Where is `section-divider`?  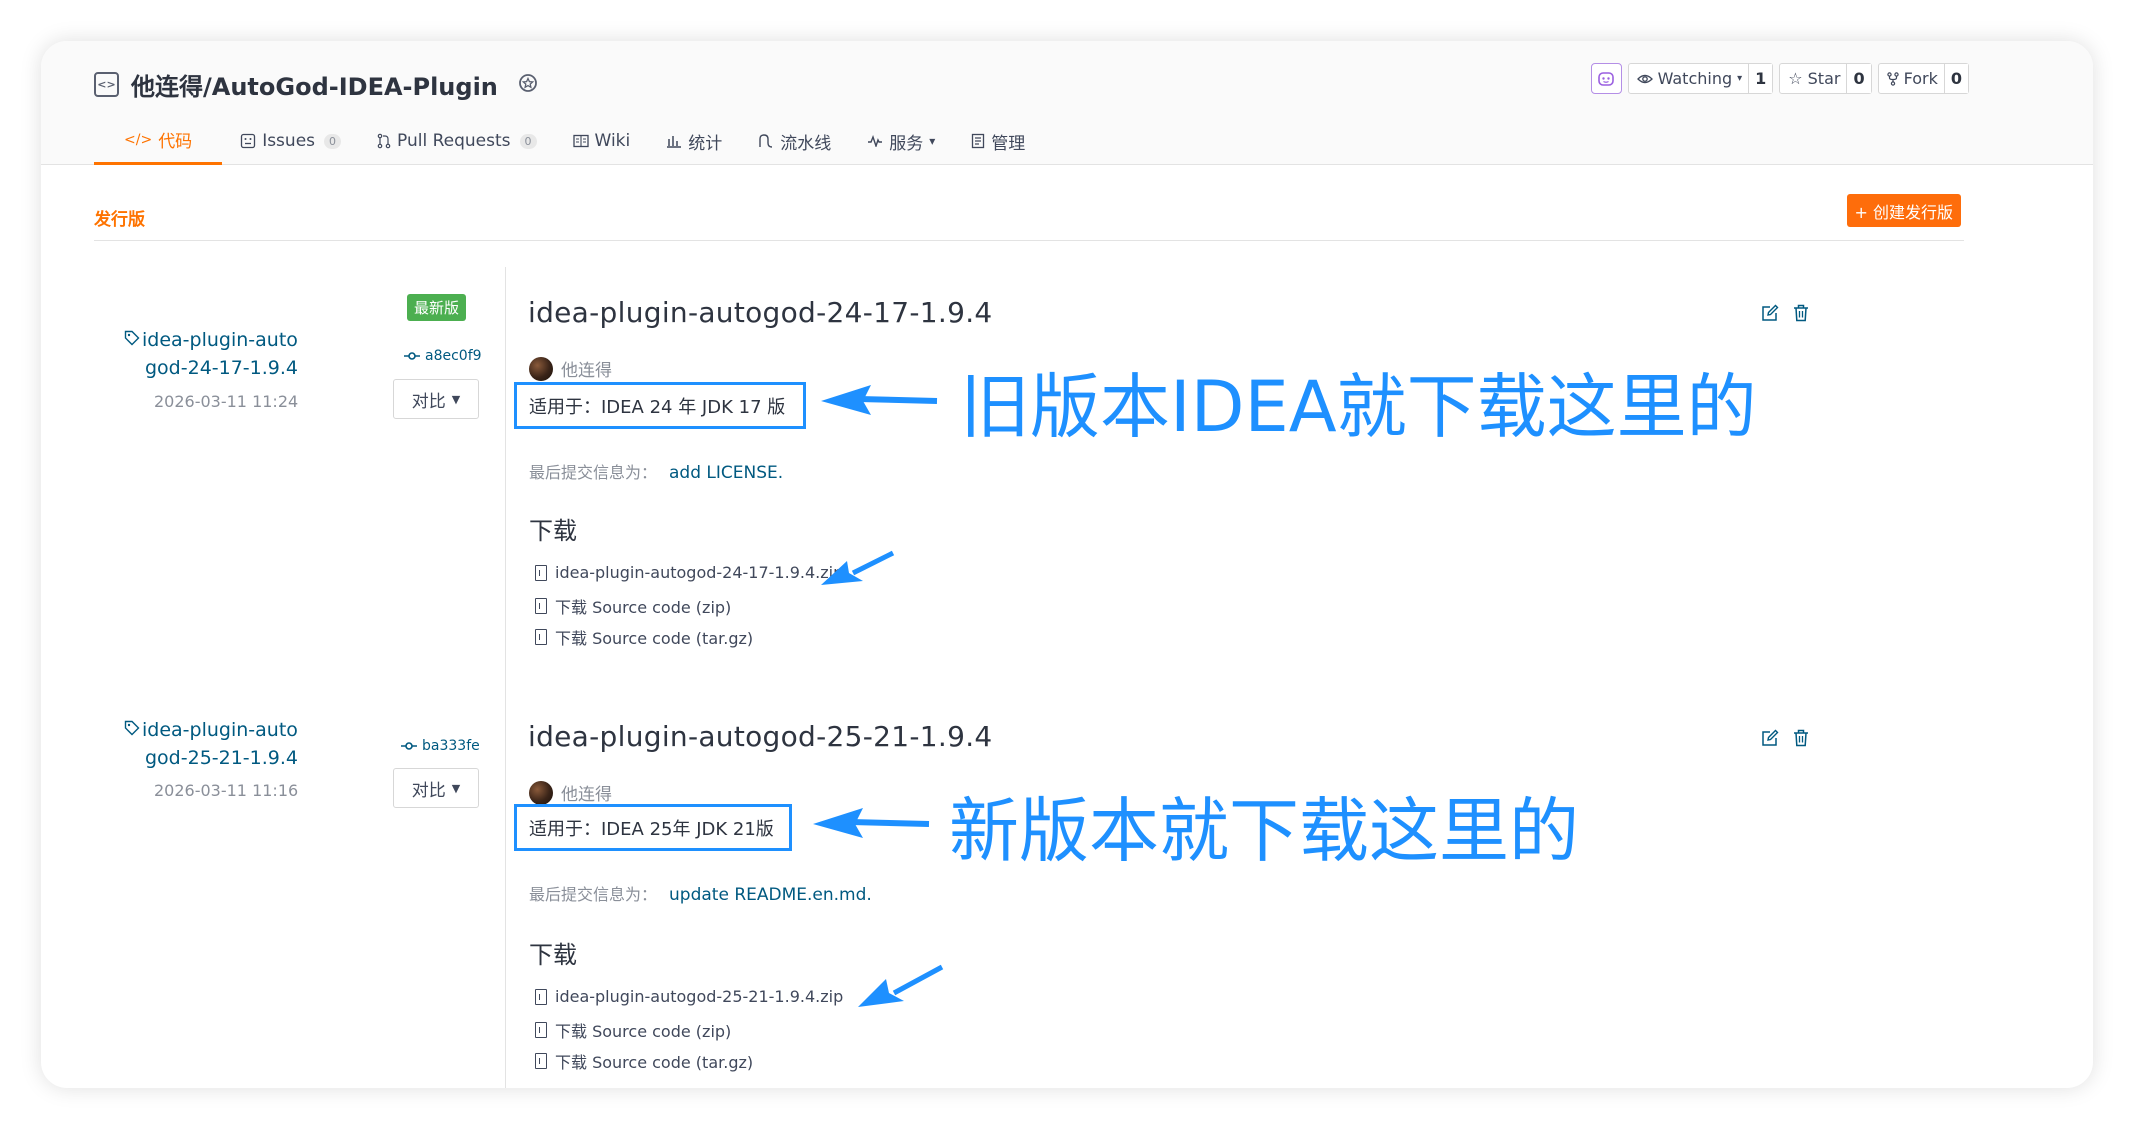 section-divider is located at coordinates (1029, 240).